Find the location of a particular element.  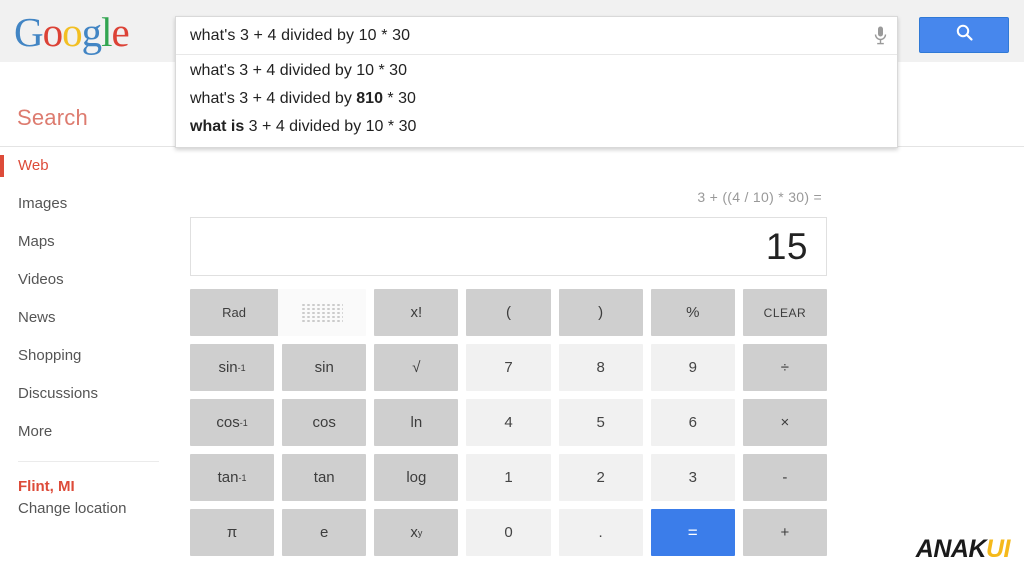

google-logo: Google is located at coordinates (72, 32).